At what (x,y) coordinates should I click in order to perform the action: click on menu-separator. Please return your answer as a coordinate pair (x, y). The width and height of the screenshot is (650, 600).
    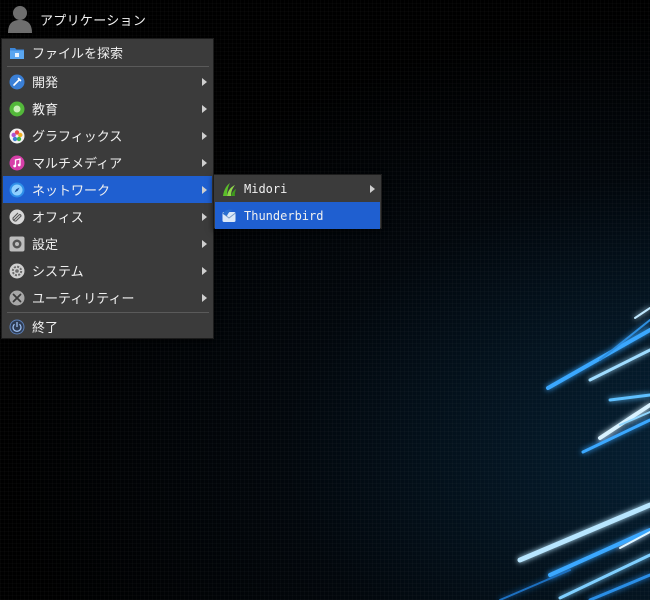
    Looking at the image, I should click on (108, 66).